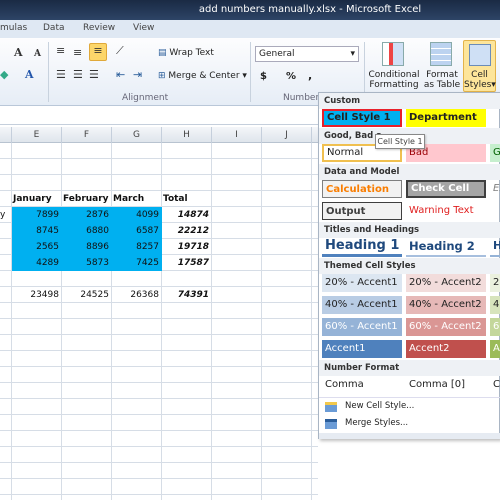  What do you see at coordinates (137, 215) in the screenshot?
I see `data-cell: 4099` at bounding box center [137, 215].